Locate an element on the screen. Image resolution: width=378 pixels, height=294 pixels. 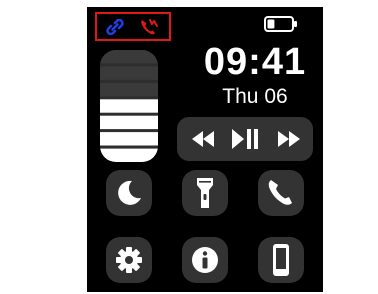
info-button is located at coordinates (205, 260).